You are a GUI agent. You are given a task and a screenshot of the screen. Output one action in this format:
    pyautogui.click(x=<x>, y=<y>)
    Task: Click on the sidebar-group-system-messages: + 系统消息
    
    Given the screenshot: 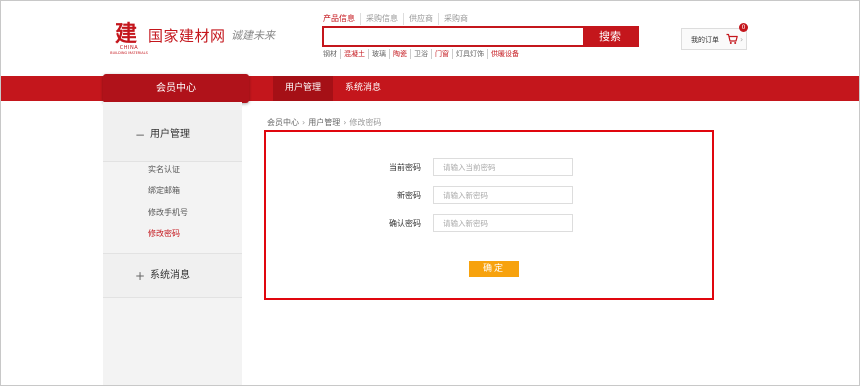 What is the action you would take?
    pyautogui.click(x=172, y=276)
    